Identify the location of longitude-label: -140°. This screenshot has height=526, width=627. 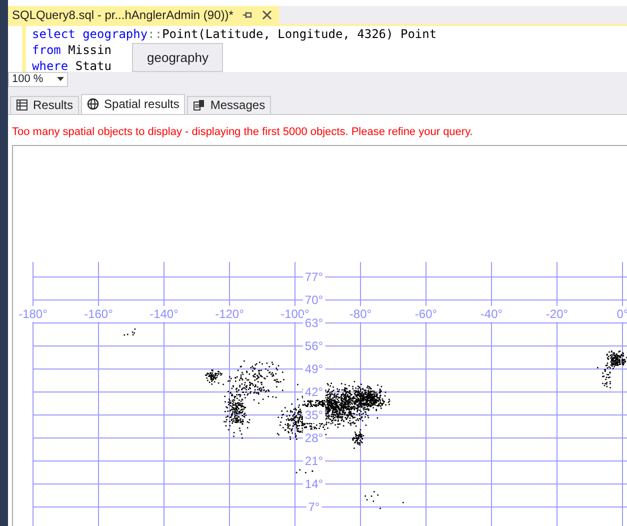
(164, 314).